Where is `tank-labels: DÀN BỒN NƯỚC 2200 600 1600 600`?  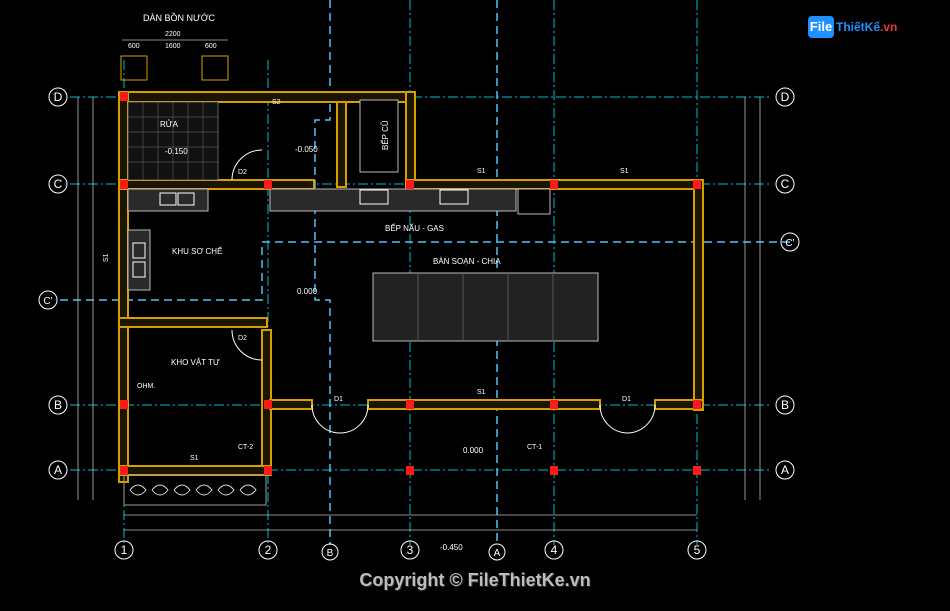
tank-labels: DÀN BỒN NƯỚC 2200 600 1600 600 is located at coordinates (172, 31).